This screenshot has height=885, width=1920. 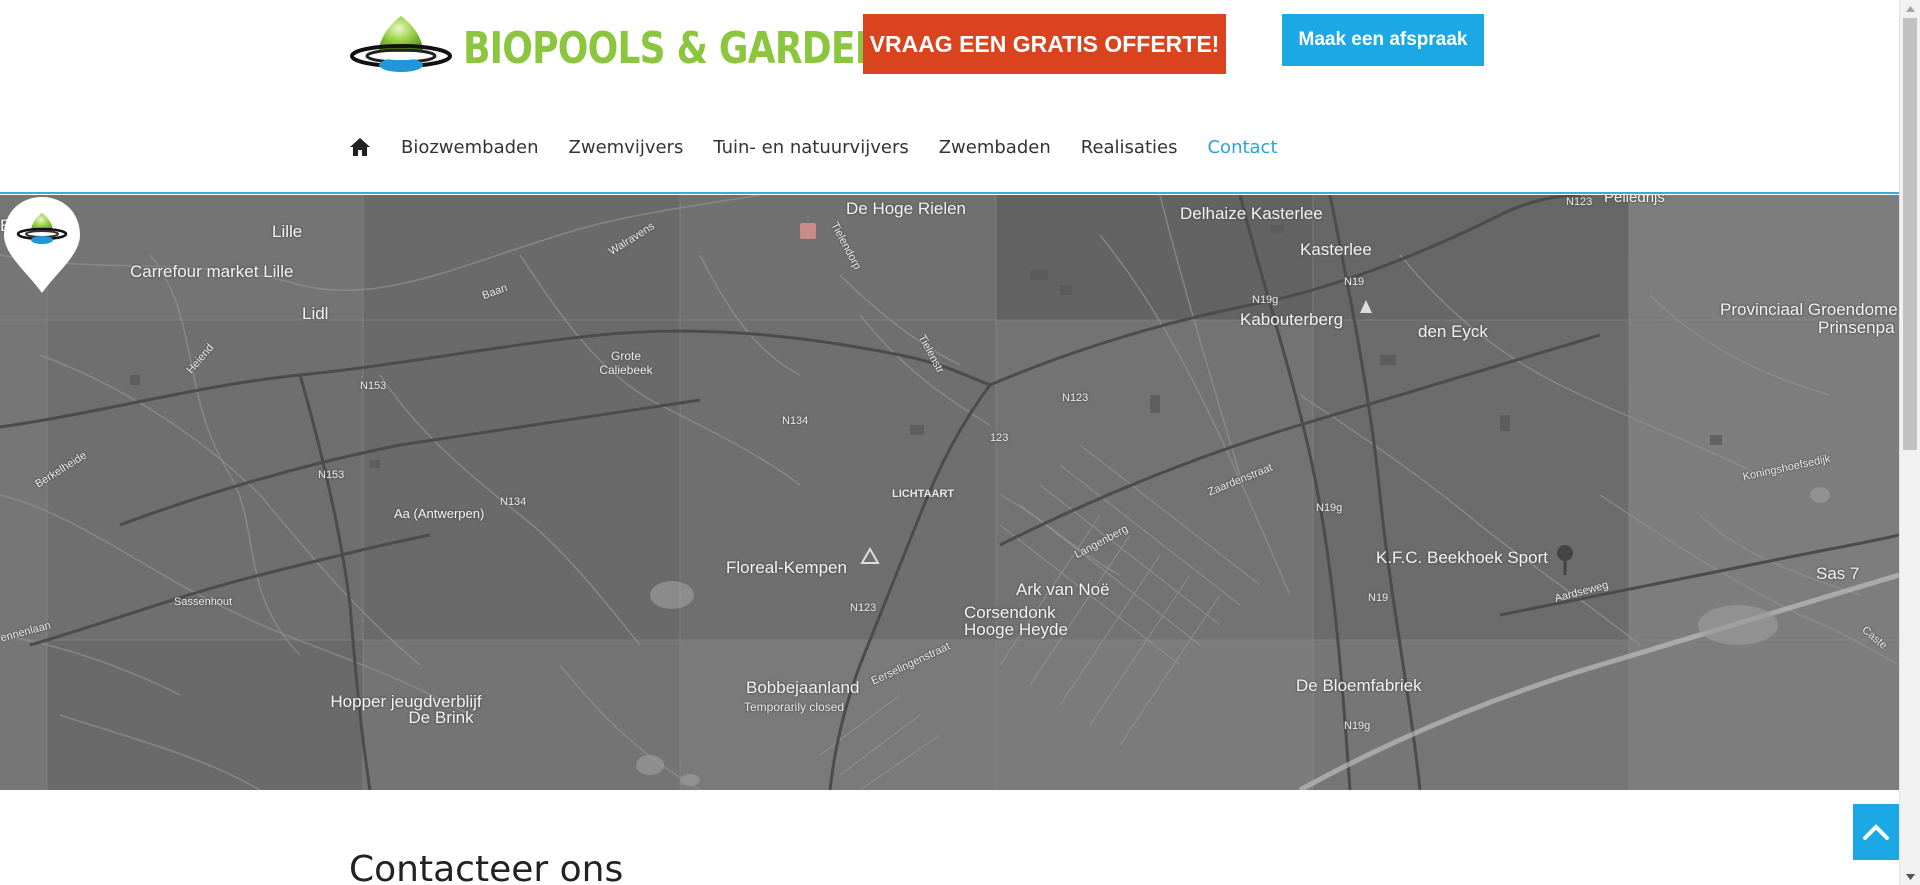 What do you see at coordinates (1292, 319) in the screenshot?
I see `map-label: Kabouterberg` at bounding box center [1292, 319].